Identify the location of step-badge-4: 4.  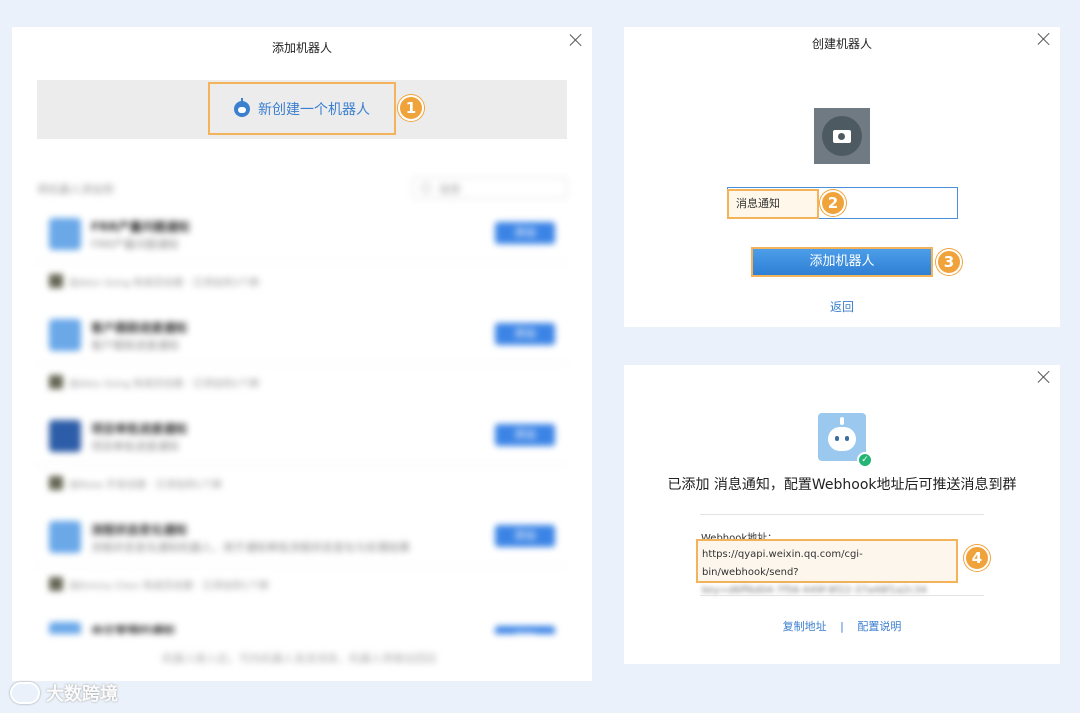
(977, 558).